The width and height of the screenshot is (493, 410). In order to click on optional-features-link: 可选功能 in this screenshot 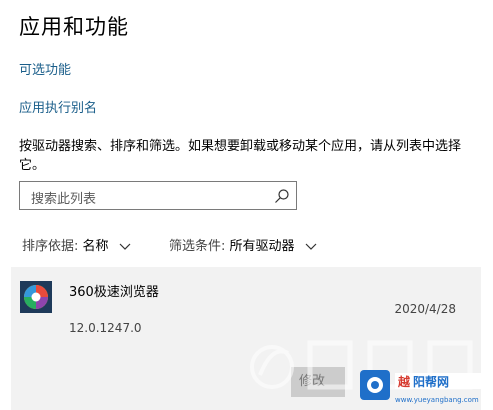, I will do `click(45, 68)`.